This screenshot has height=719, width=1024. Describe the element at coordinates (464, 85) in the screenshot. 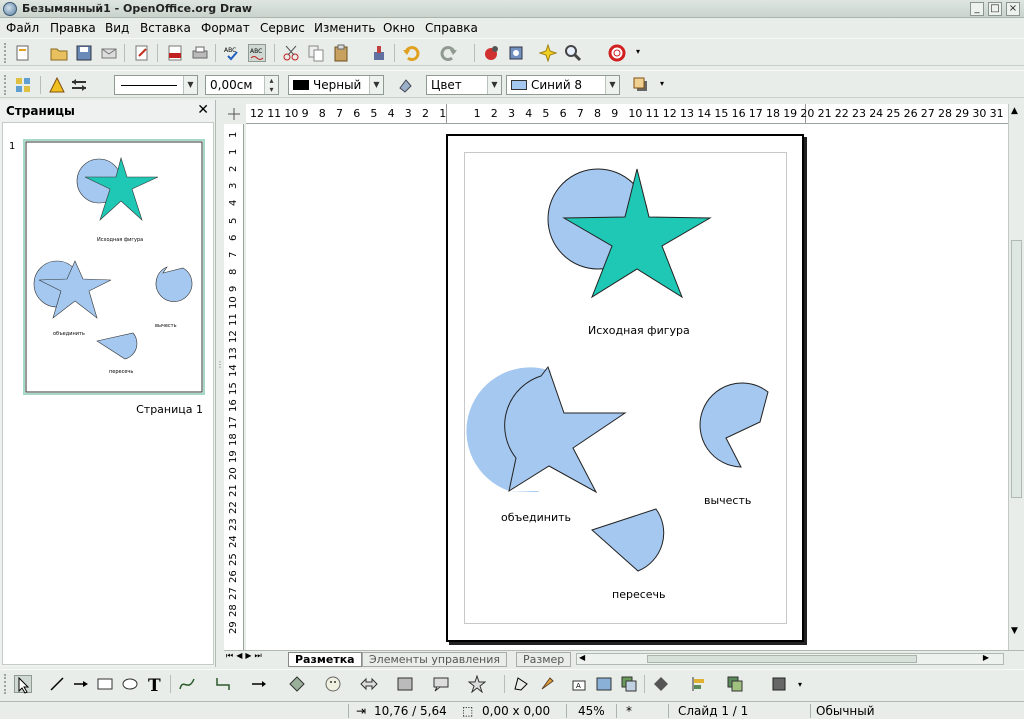

I see `area-style-select: Цвет ▼` at that location.